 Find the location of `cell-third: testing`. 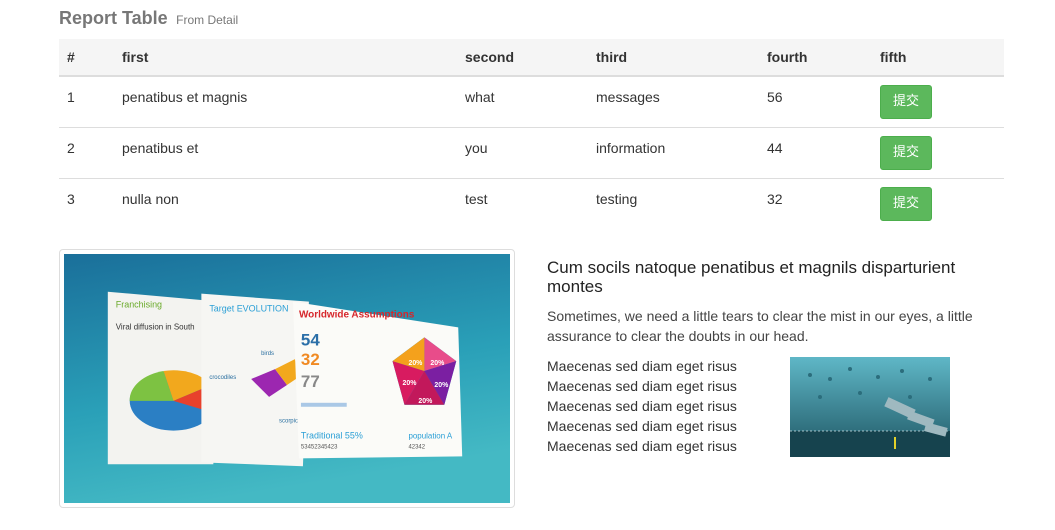

cell-third: testing is located at coordinates (617, 199).